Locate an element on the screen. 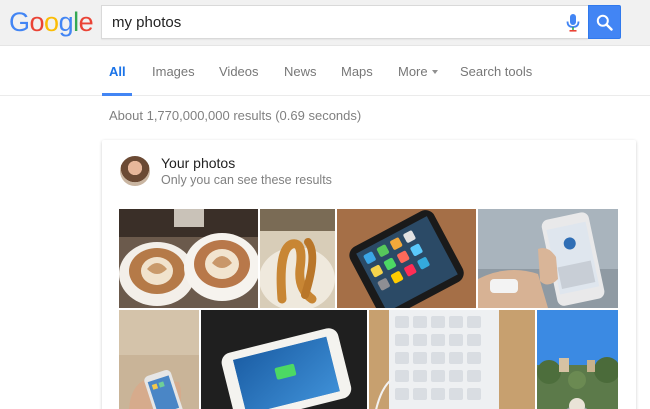  city-view-photo is located at coordinates (577, 359).